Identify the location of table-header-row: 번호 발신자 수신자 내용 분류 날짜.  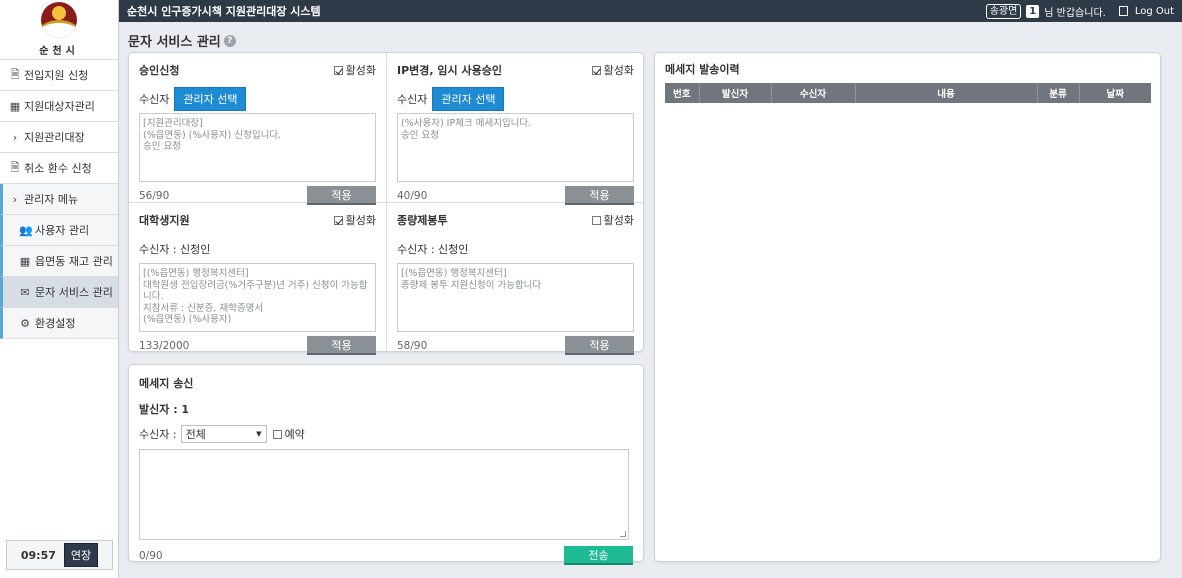
(908, 93).